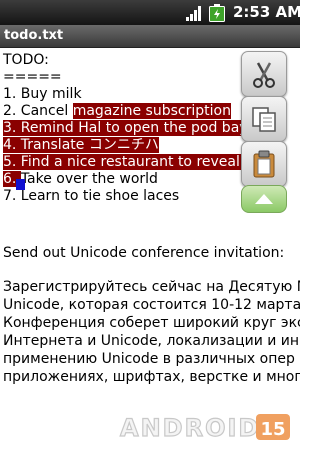 This screenshot has height=453, width=320. I want to click on editor-line: 6. Take over the world, so click(80, 179).